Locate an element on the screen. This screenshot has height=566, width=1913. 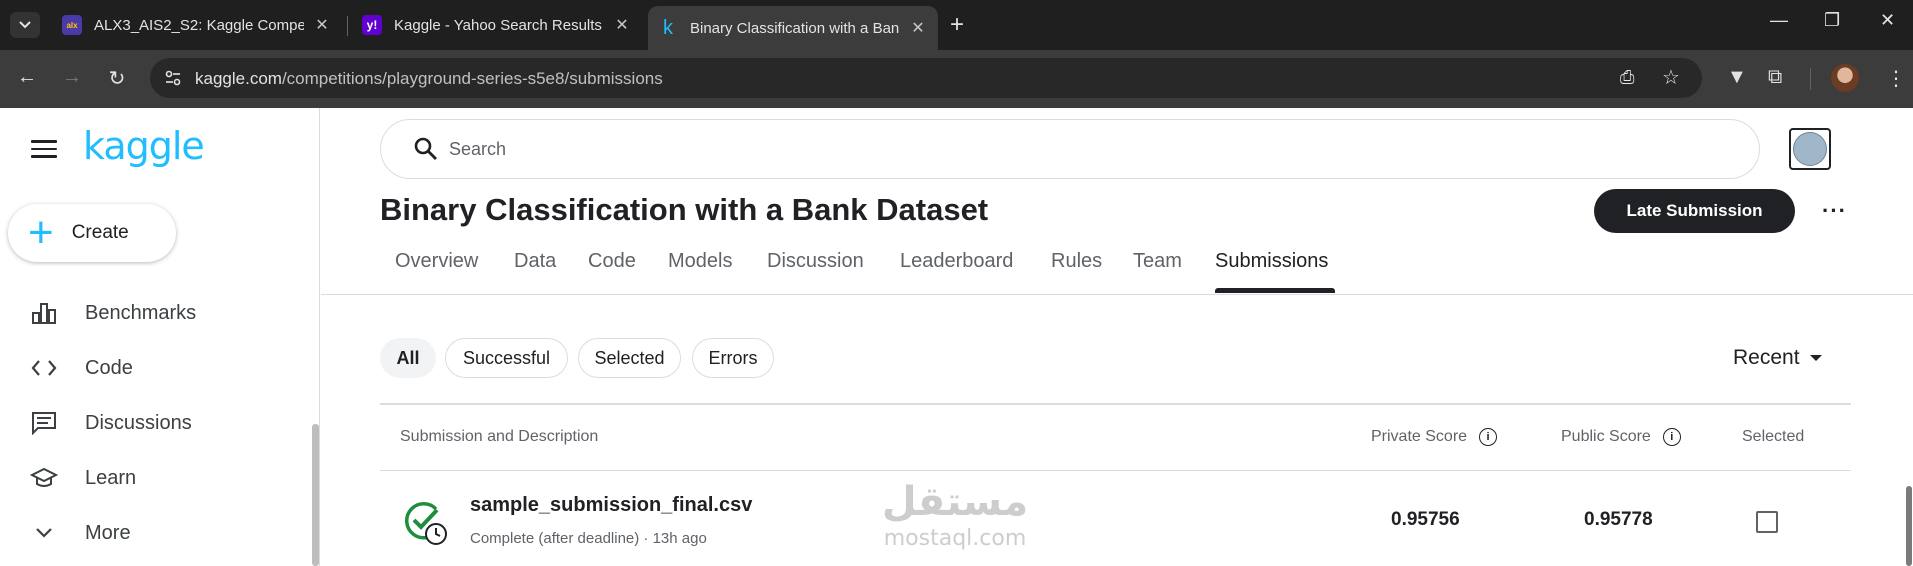
filter-chip-errors: Errors is located at coordinates (733, 358).